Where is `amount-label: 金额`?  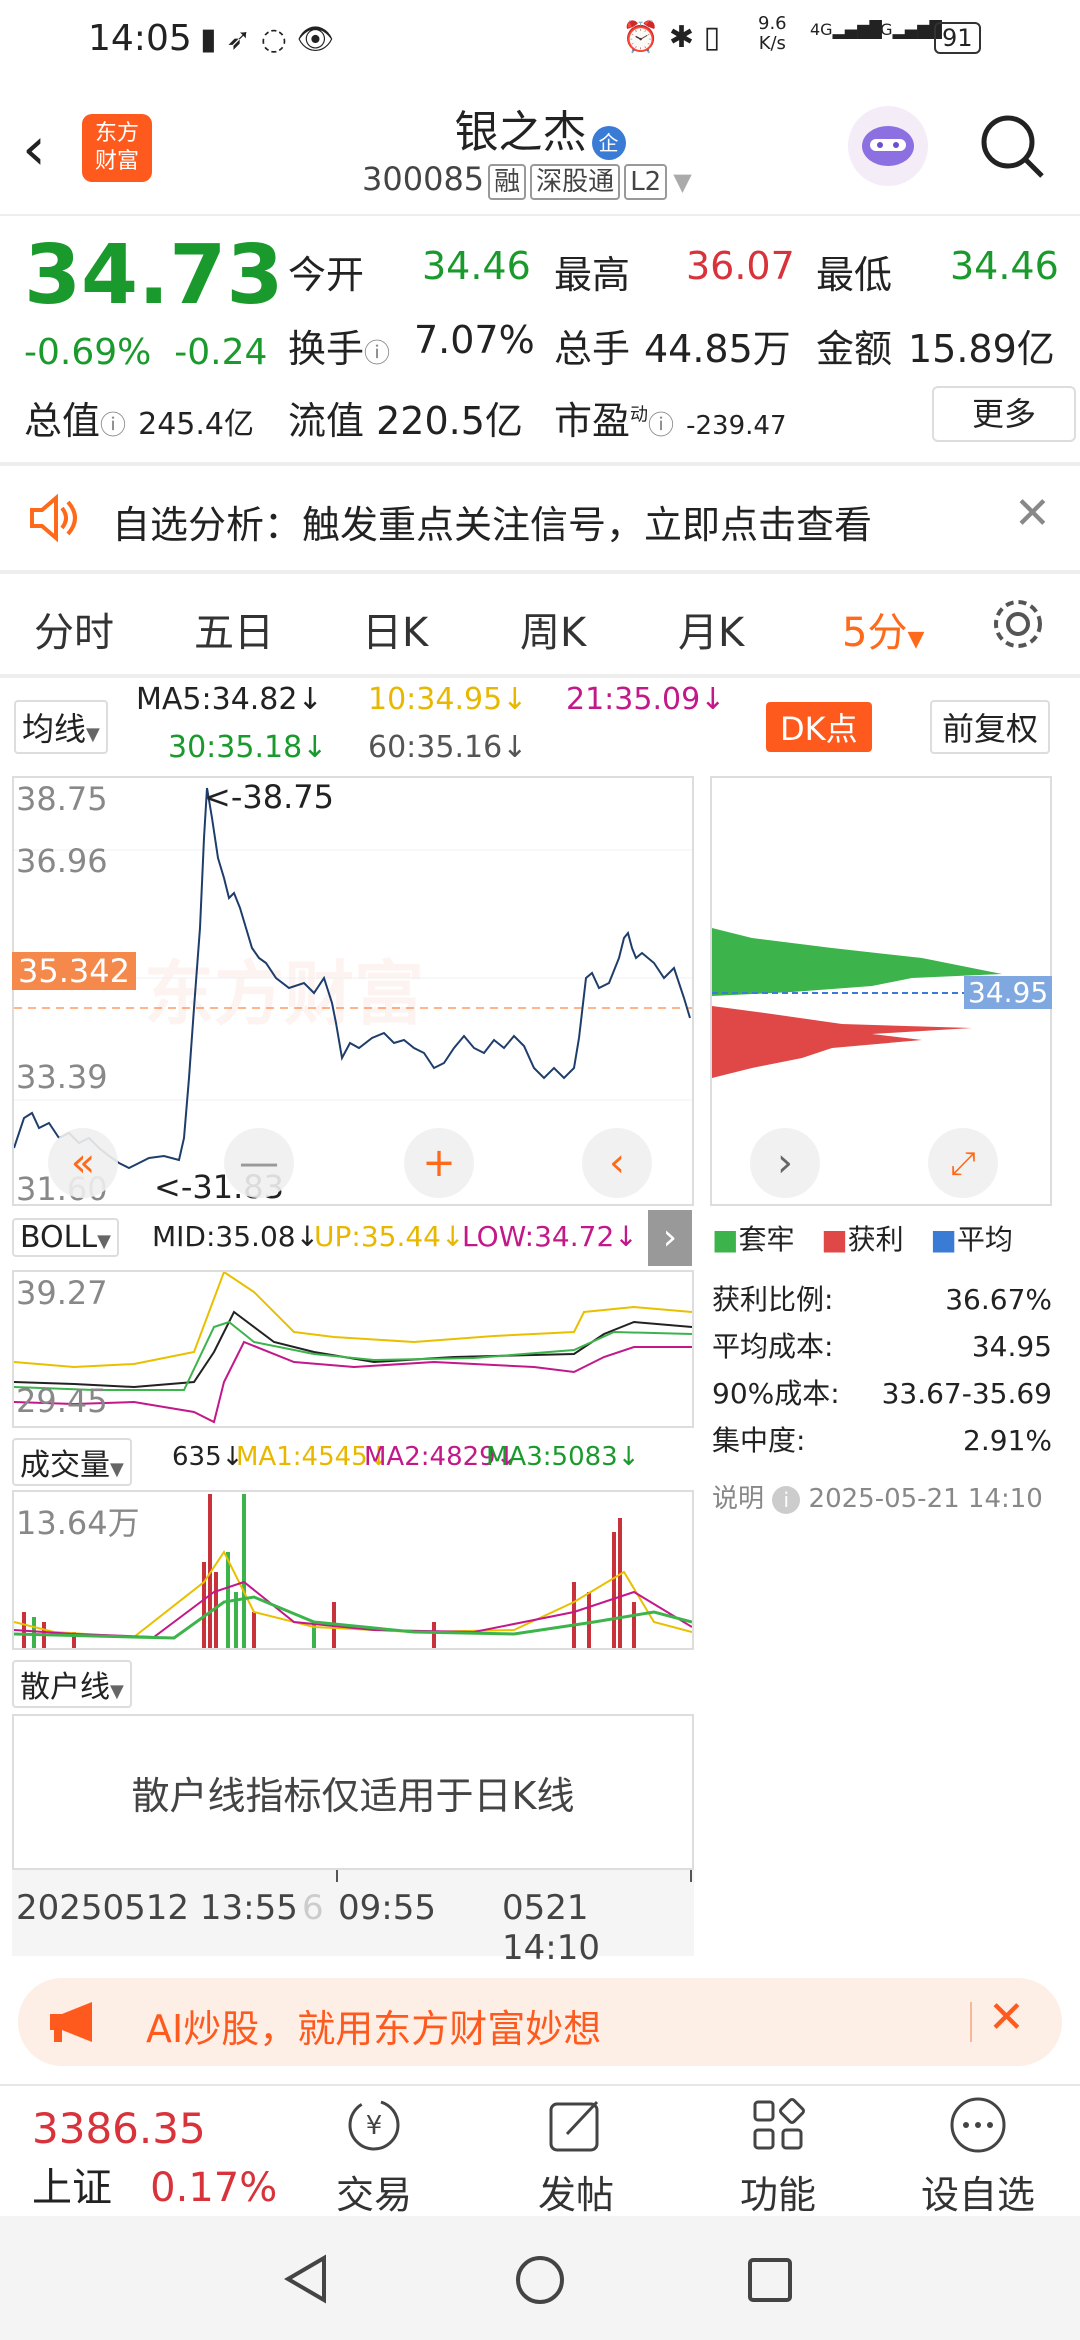 amount-label: 金额 is located at coordinates (854, 349).